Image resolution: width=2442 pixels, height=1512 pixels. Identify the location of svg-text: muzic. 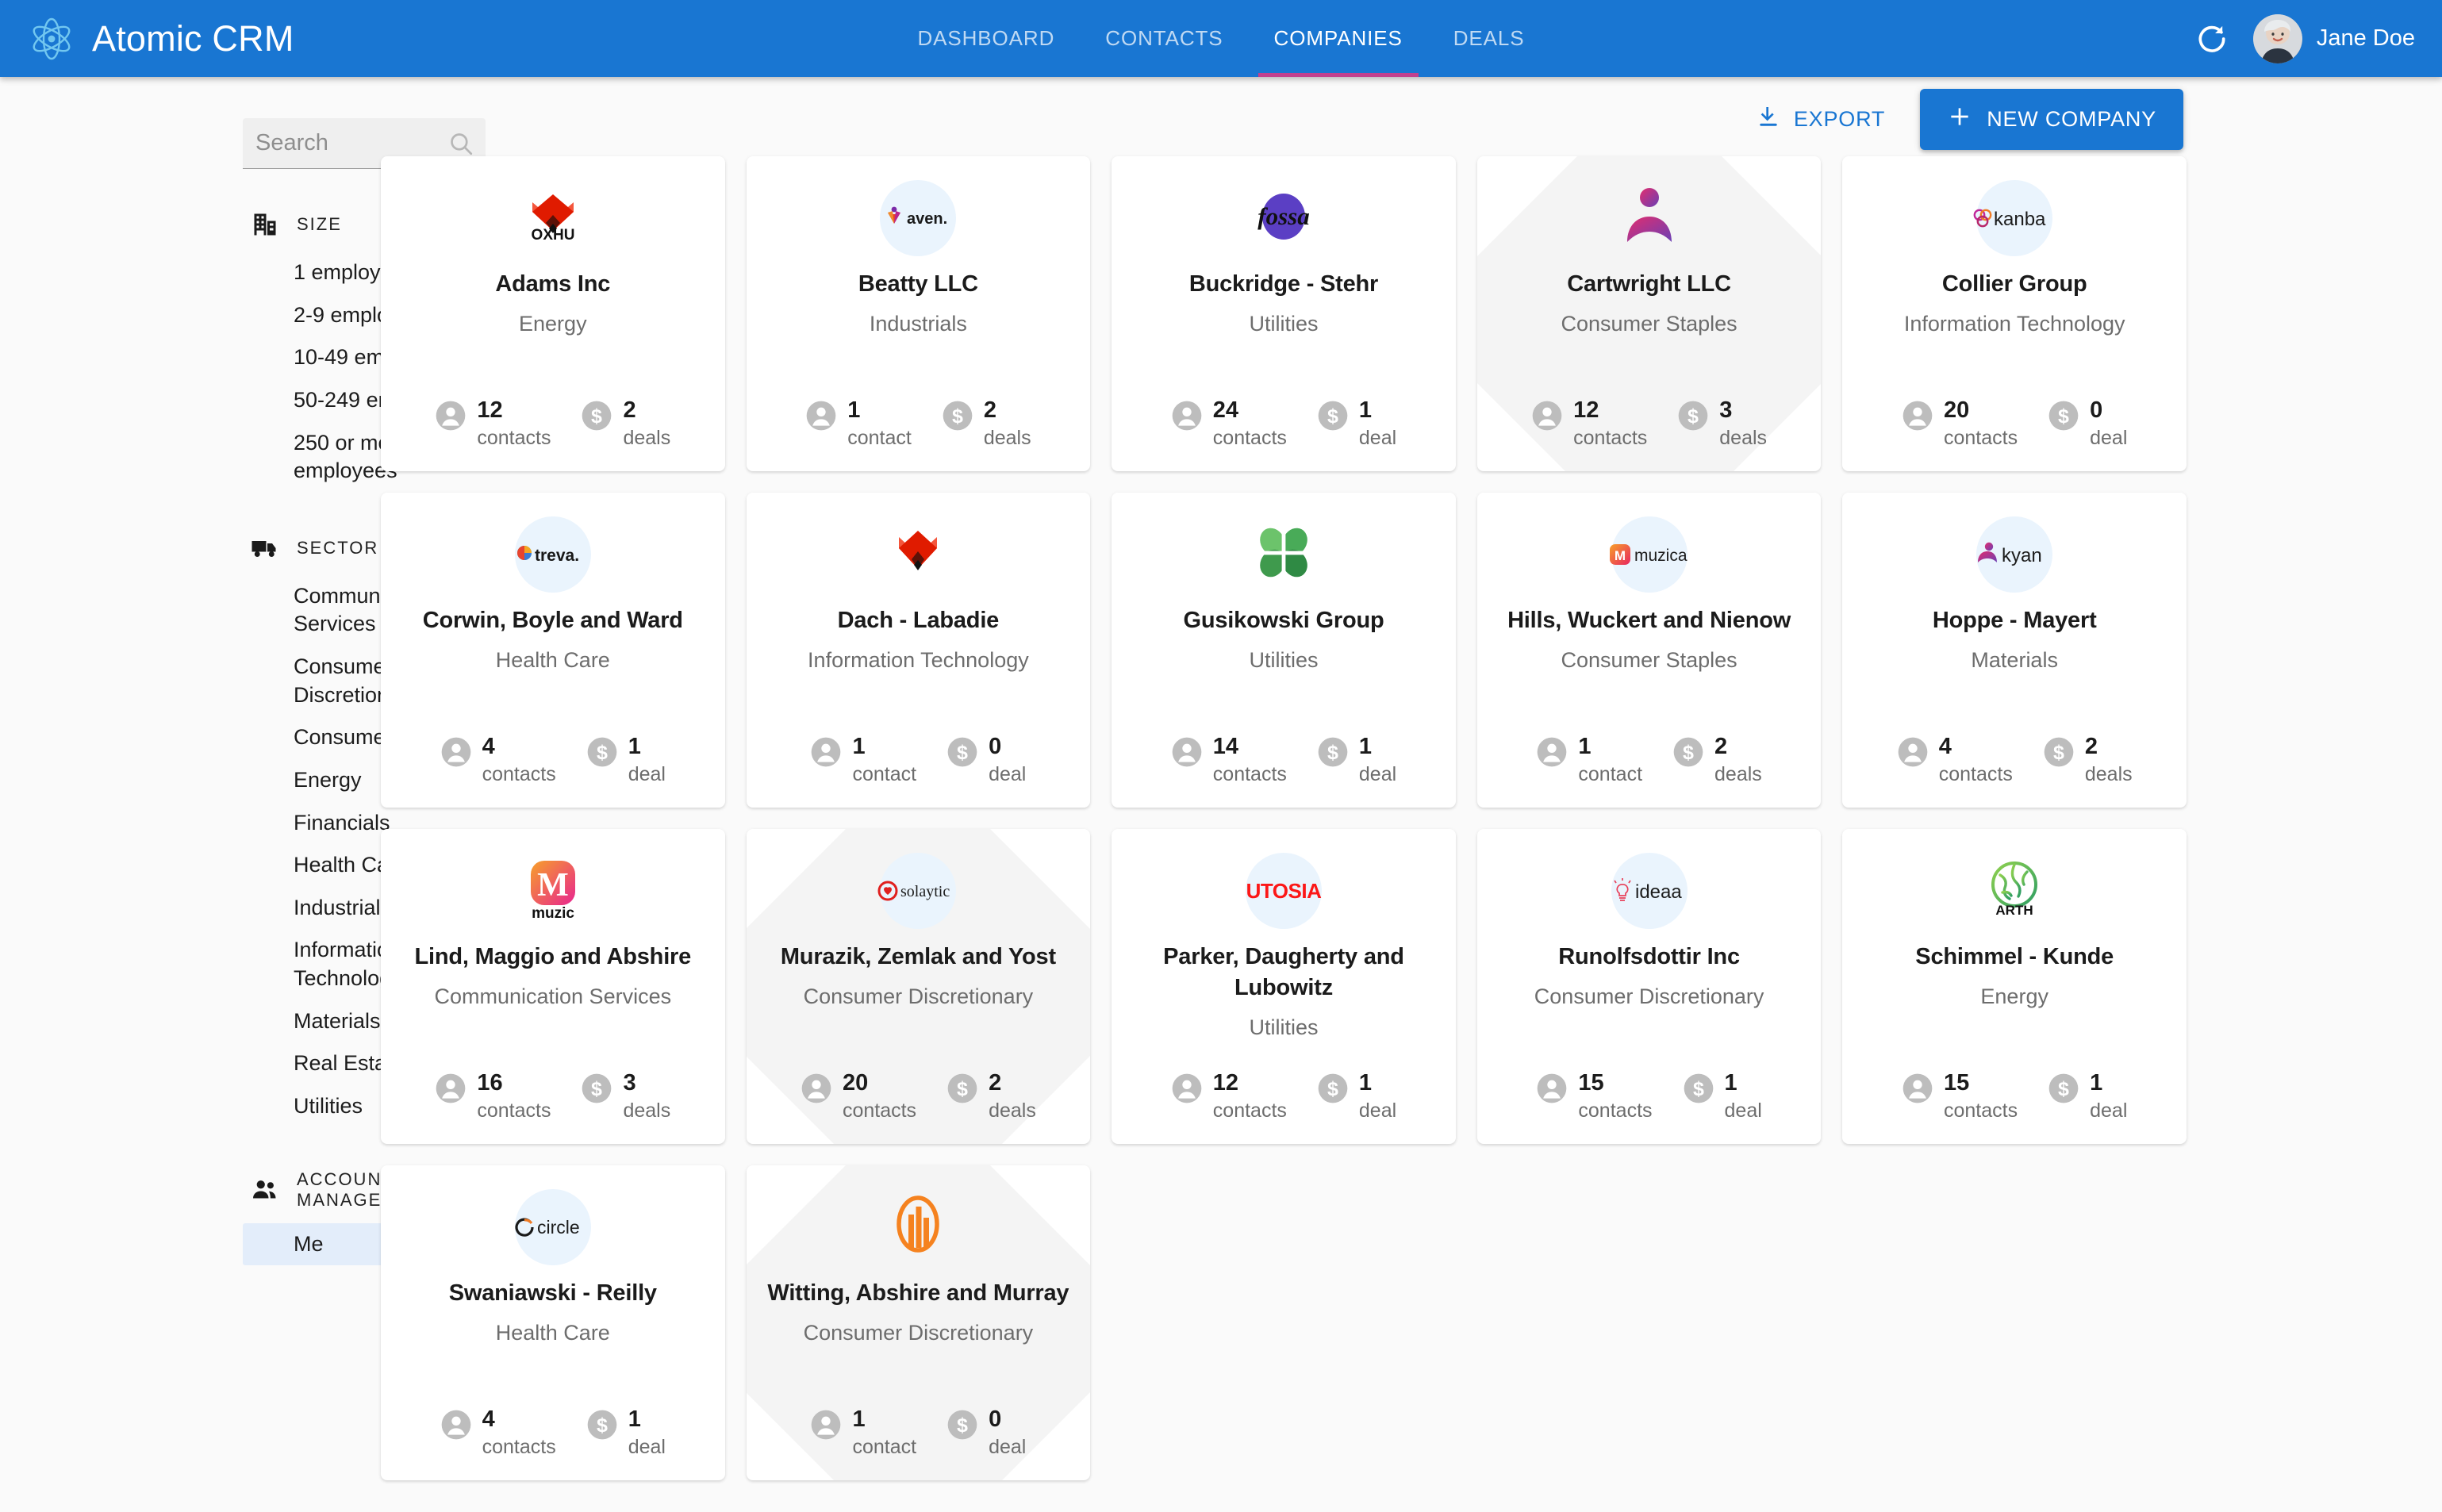
(553, 914).